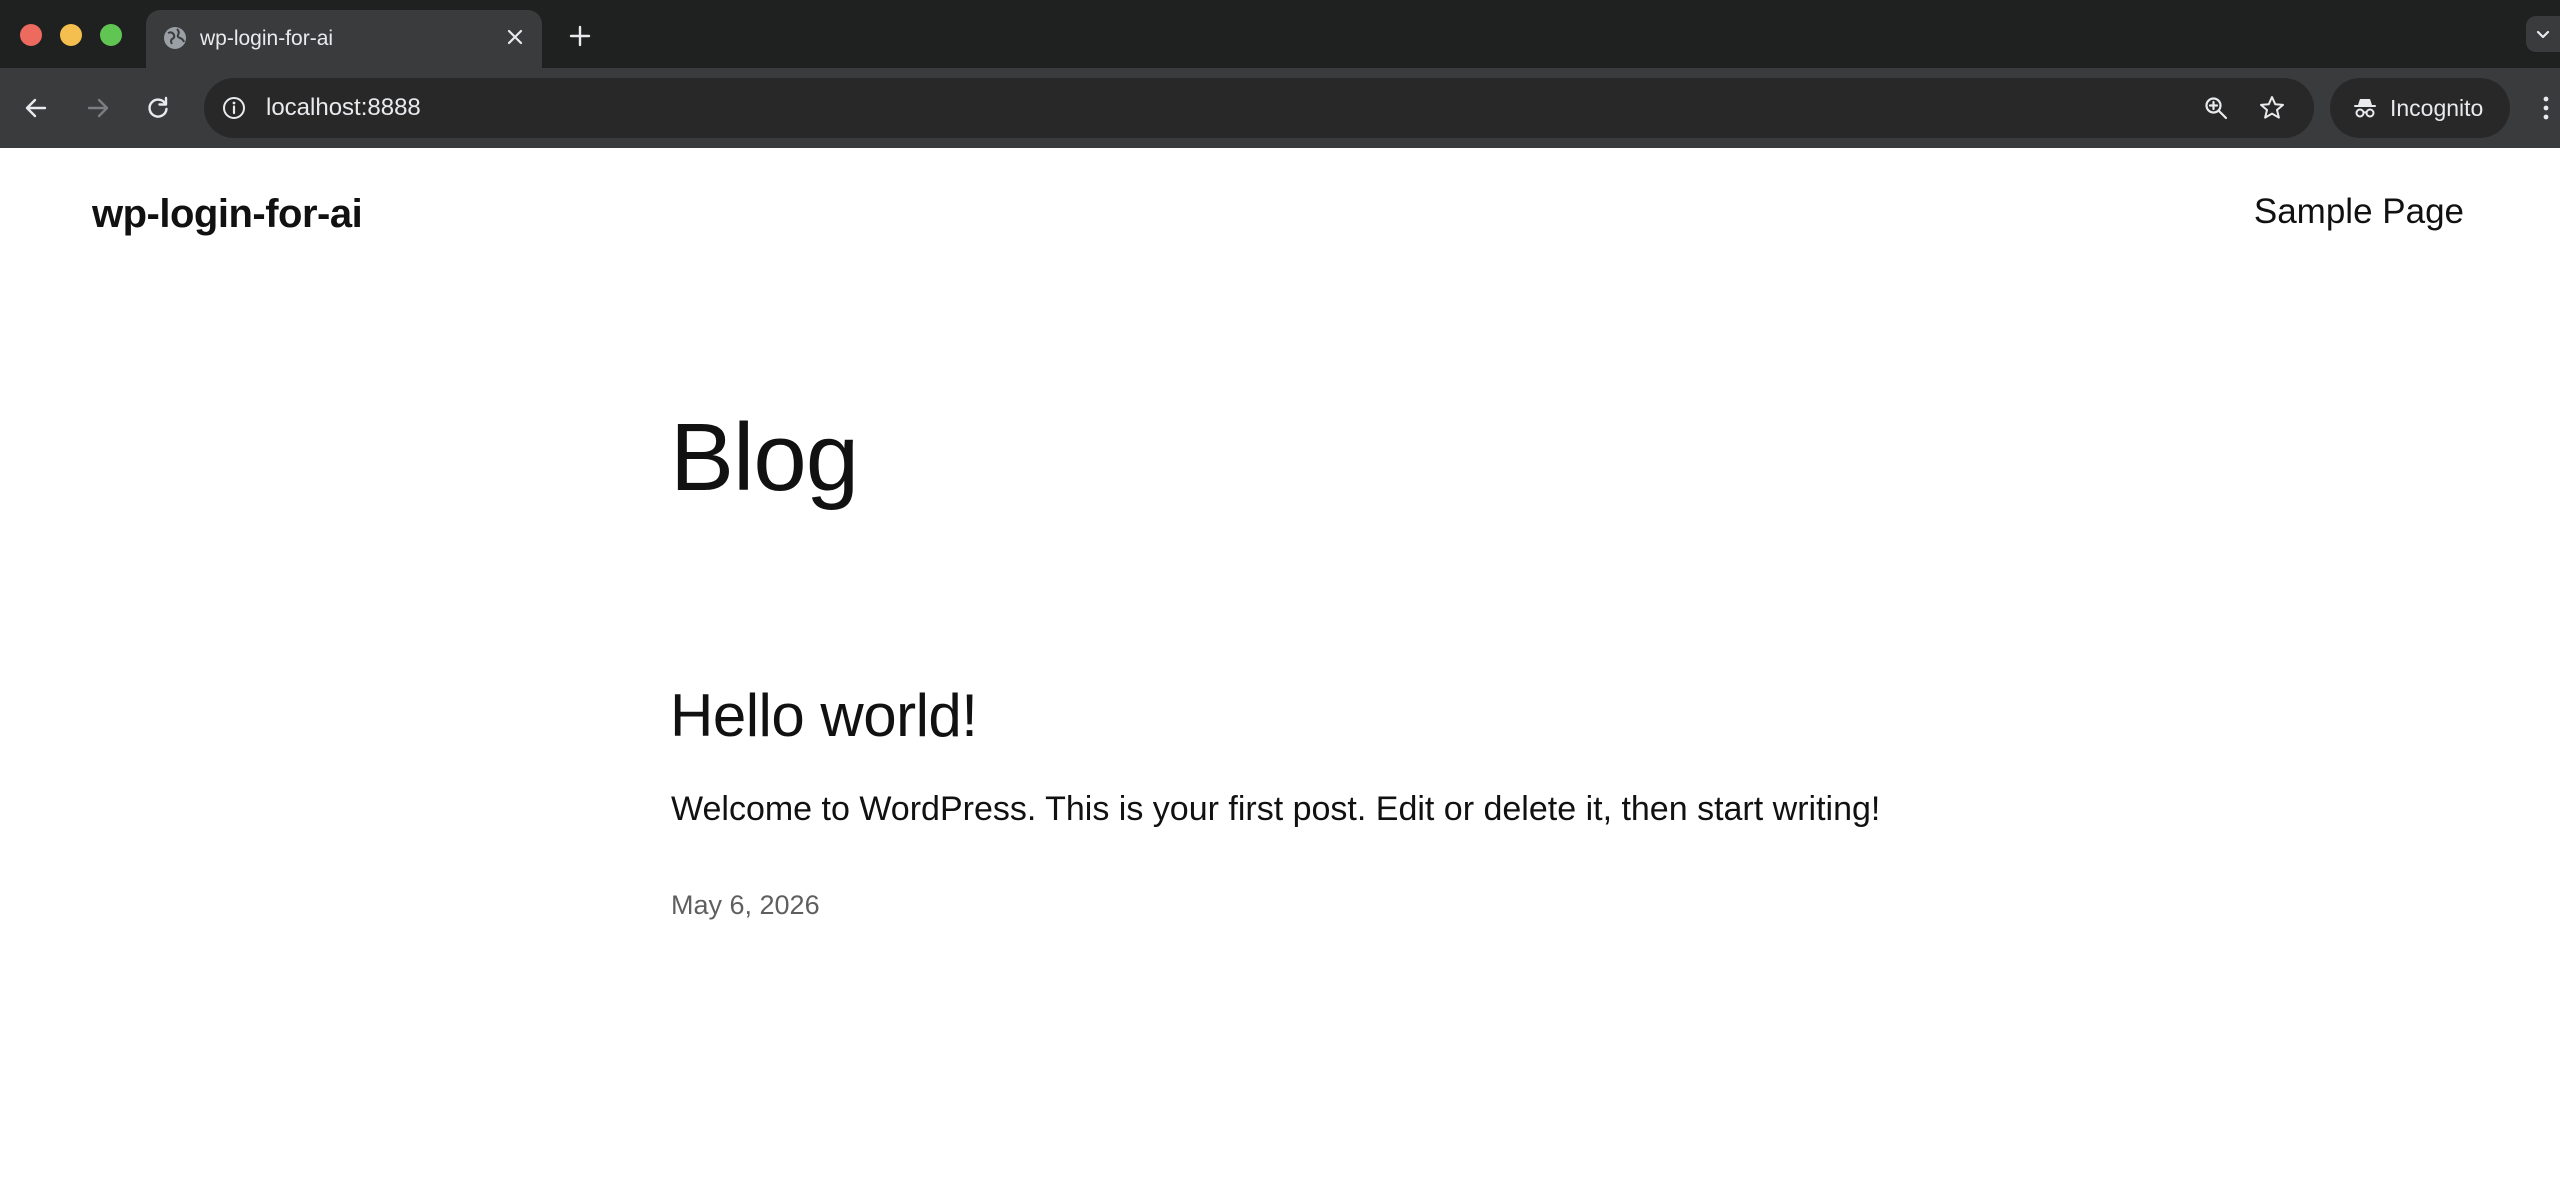  I want to click on post-date: May 6, 2026, so click(745, 905).